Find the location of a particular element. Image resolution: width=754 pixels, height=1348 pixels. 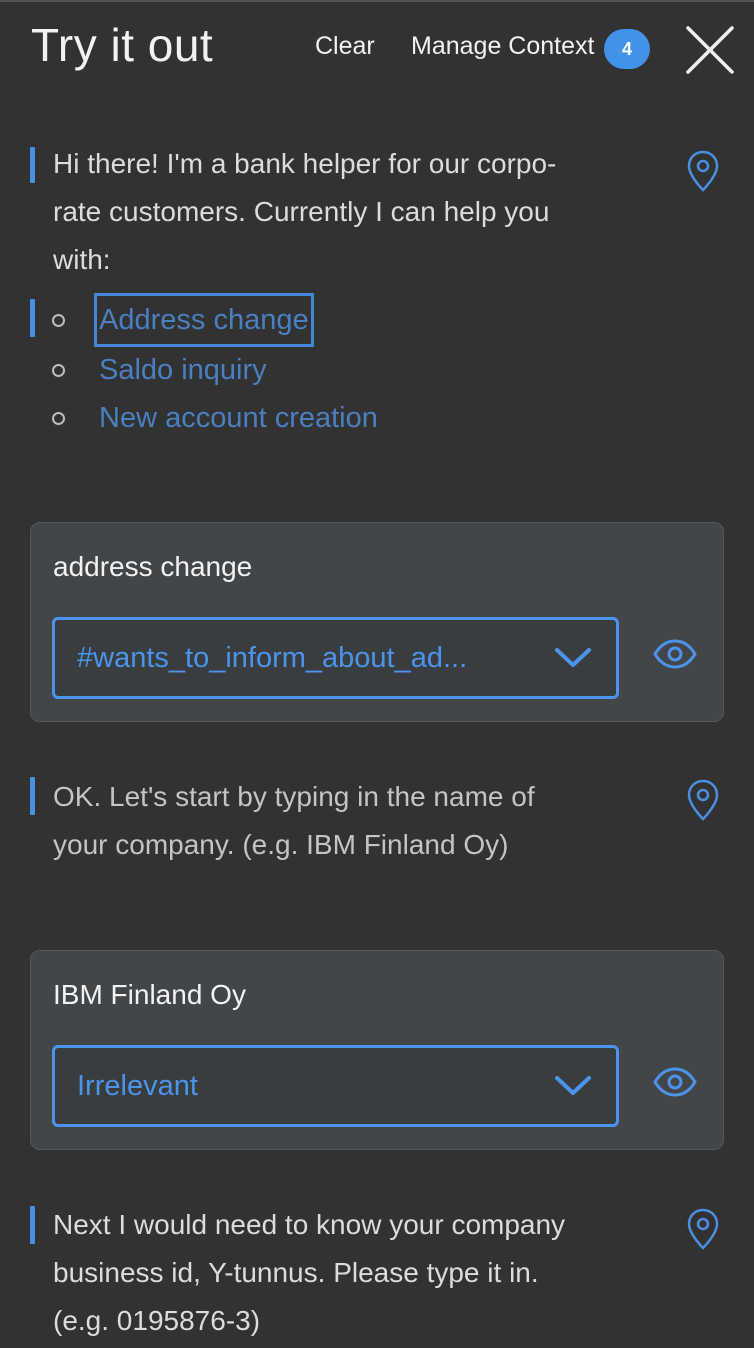

bot2-line-1: OK. Let's start by typing in the name of is located at coordinates (294, 796).